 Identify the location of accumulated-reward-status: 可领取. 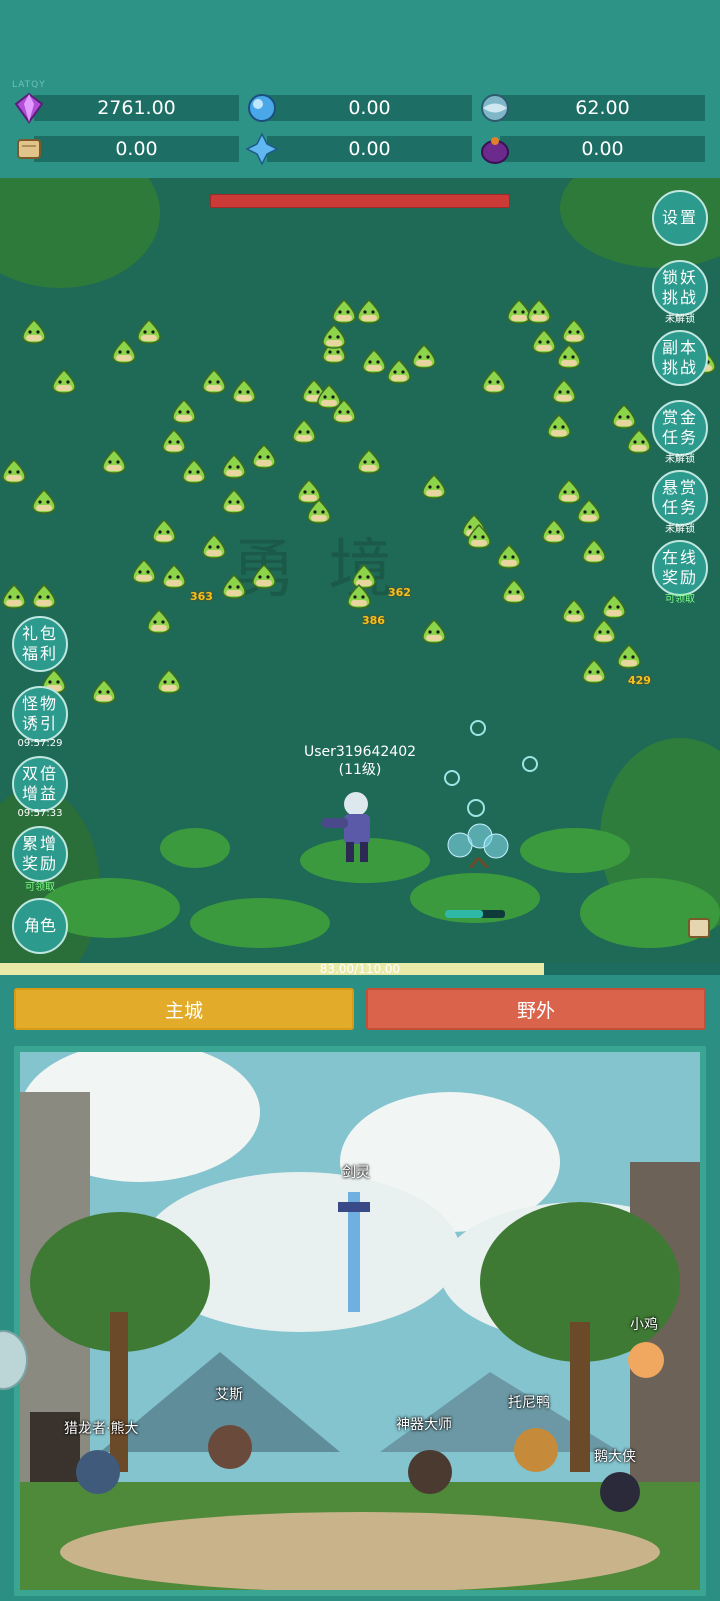
(40, 887).